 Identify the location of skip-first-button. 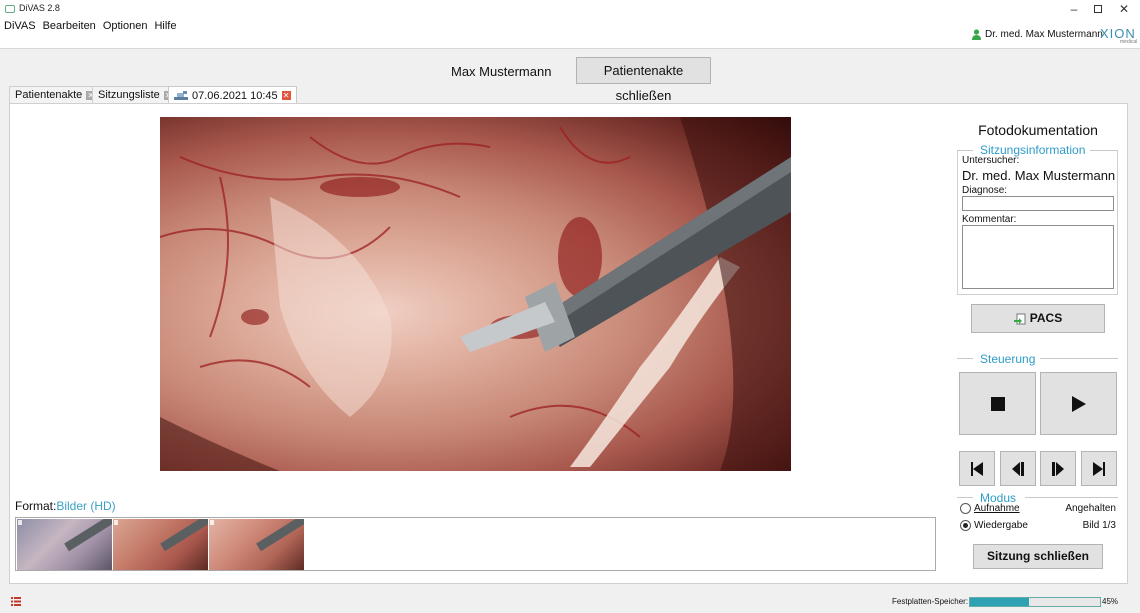
(977, 468).